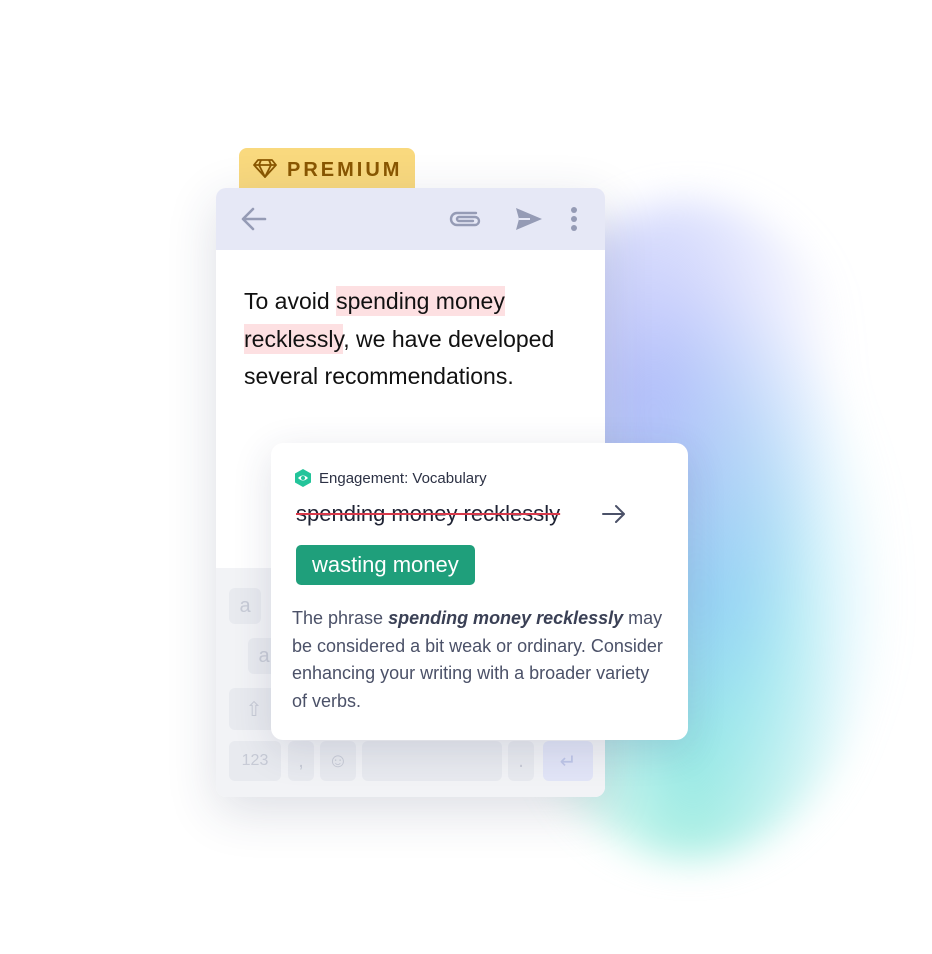 The height and width of the screenshot is (954, 932). I want to click on toolbar, so click(410, 219).